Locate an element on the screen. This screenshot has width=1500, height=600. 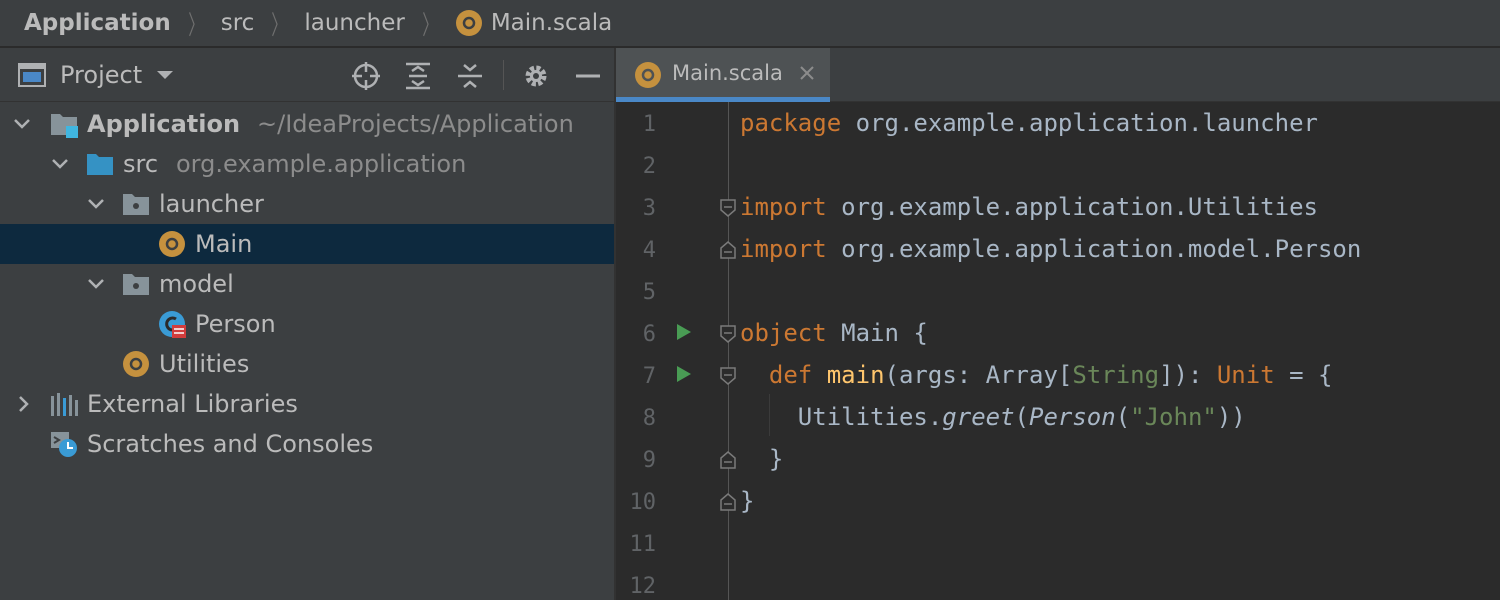
tree-item-package-hint: org.example.application is located at coordinates (321, 164).